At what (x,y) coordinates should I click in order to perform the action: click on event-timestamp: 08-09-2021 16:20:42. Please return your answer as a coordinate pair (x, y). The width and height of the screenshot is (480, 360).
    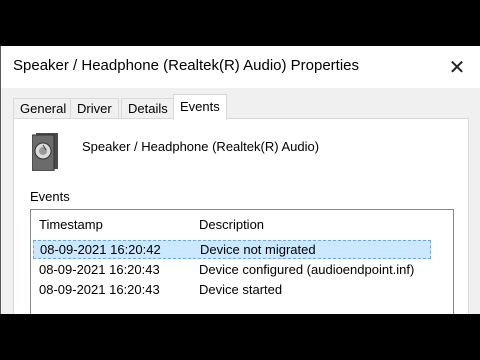
    Looking at the image, I should click on (100, 249).